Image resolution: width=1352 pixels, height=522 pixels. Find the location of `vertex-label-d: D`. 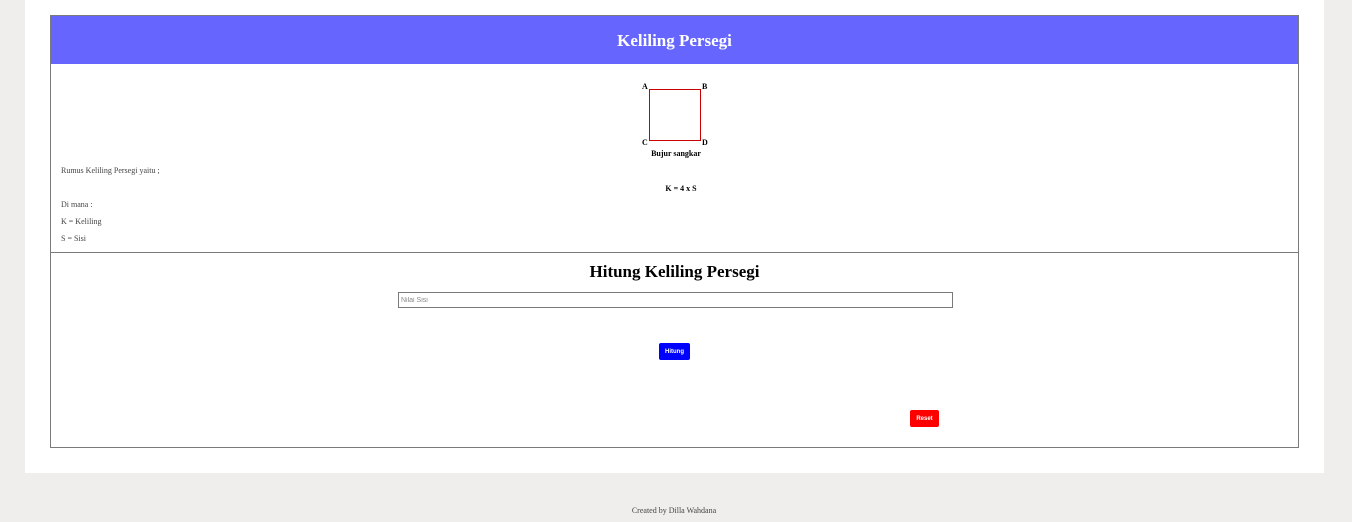

vertex-label-d: D is located at coordinates (705, 142).